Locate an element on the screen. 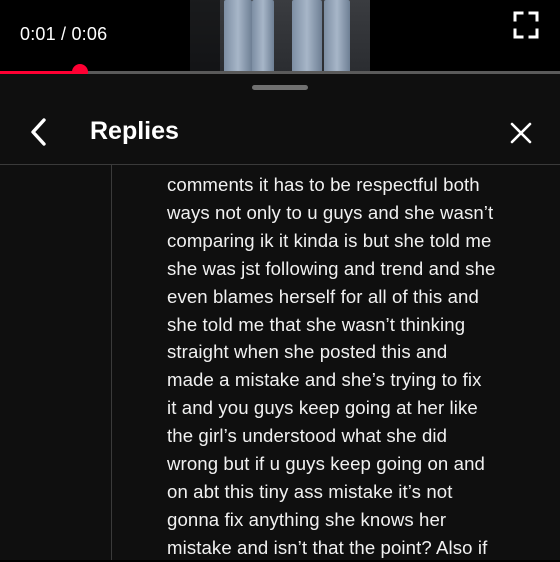  reply-text-line: on abt this tiny ass mistake it’s not is located at coordinates (310, 491).